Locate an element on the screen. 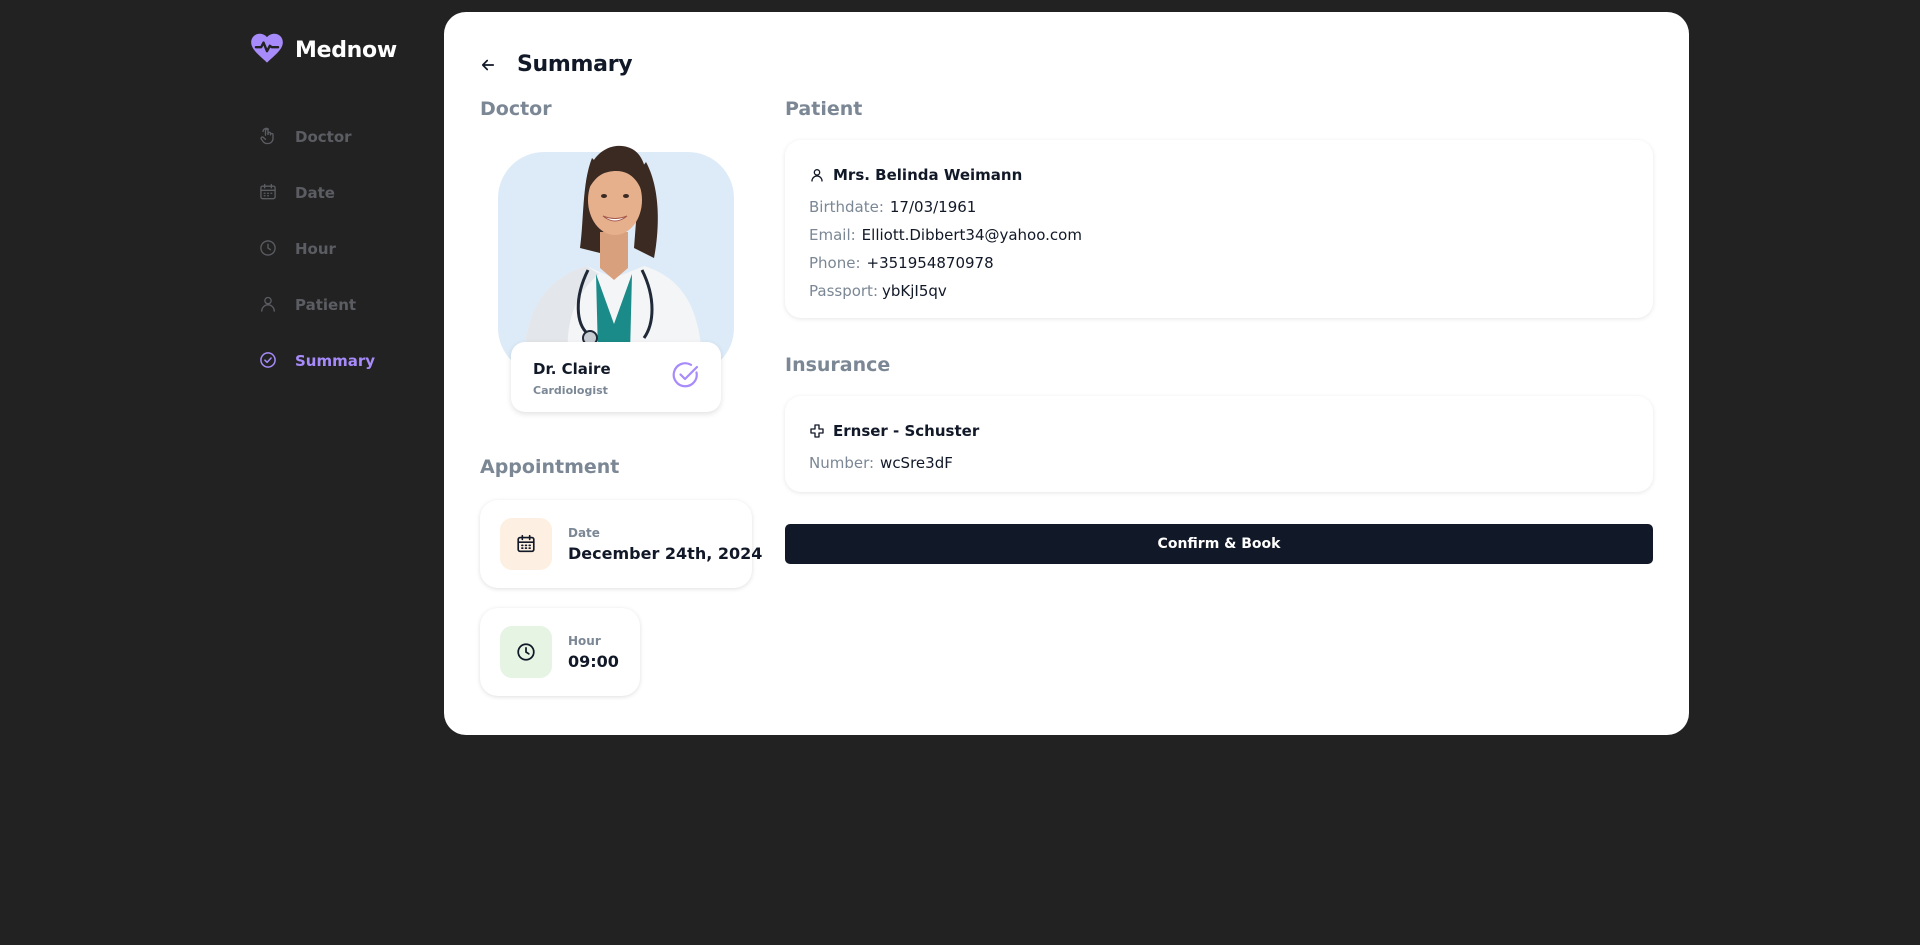 The width and height of the screenshot is (1920, 945). appointment-hour-tile: Hour 09:00 is located at coordinates (560, 652).